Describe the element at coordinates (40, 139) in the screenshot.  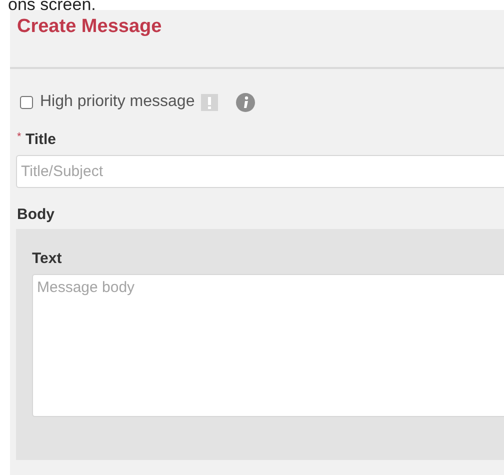
I see `title-label: Title` at that location.